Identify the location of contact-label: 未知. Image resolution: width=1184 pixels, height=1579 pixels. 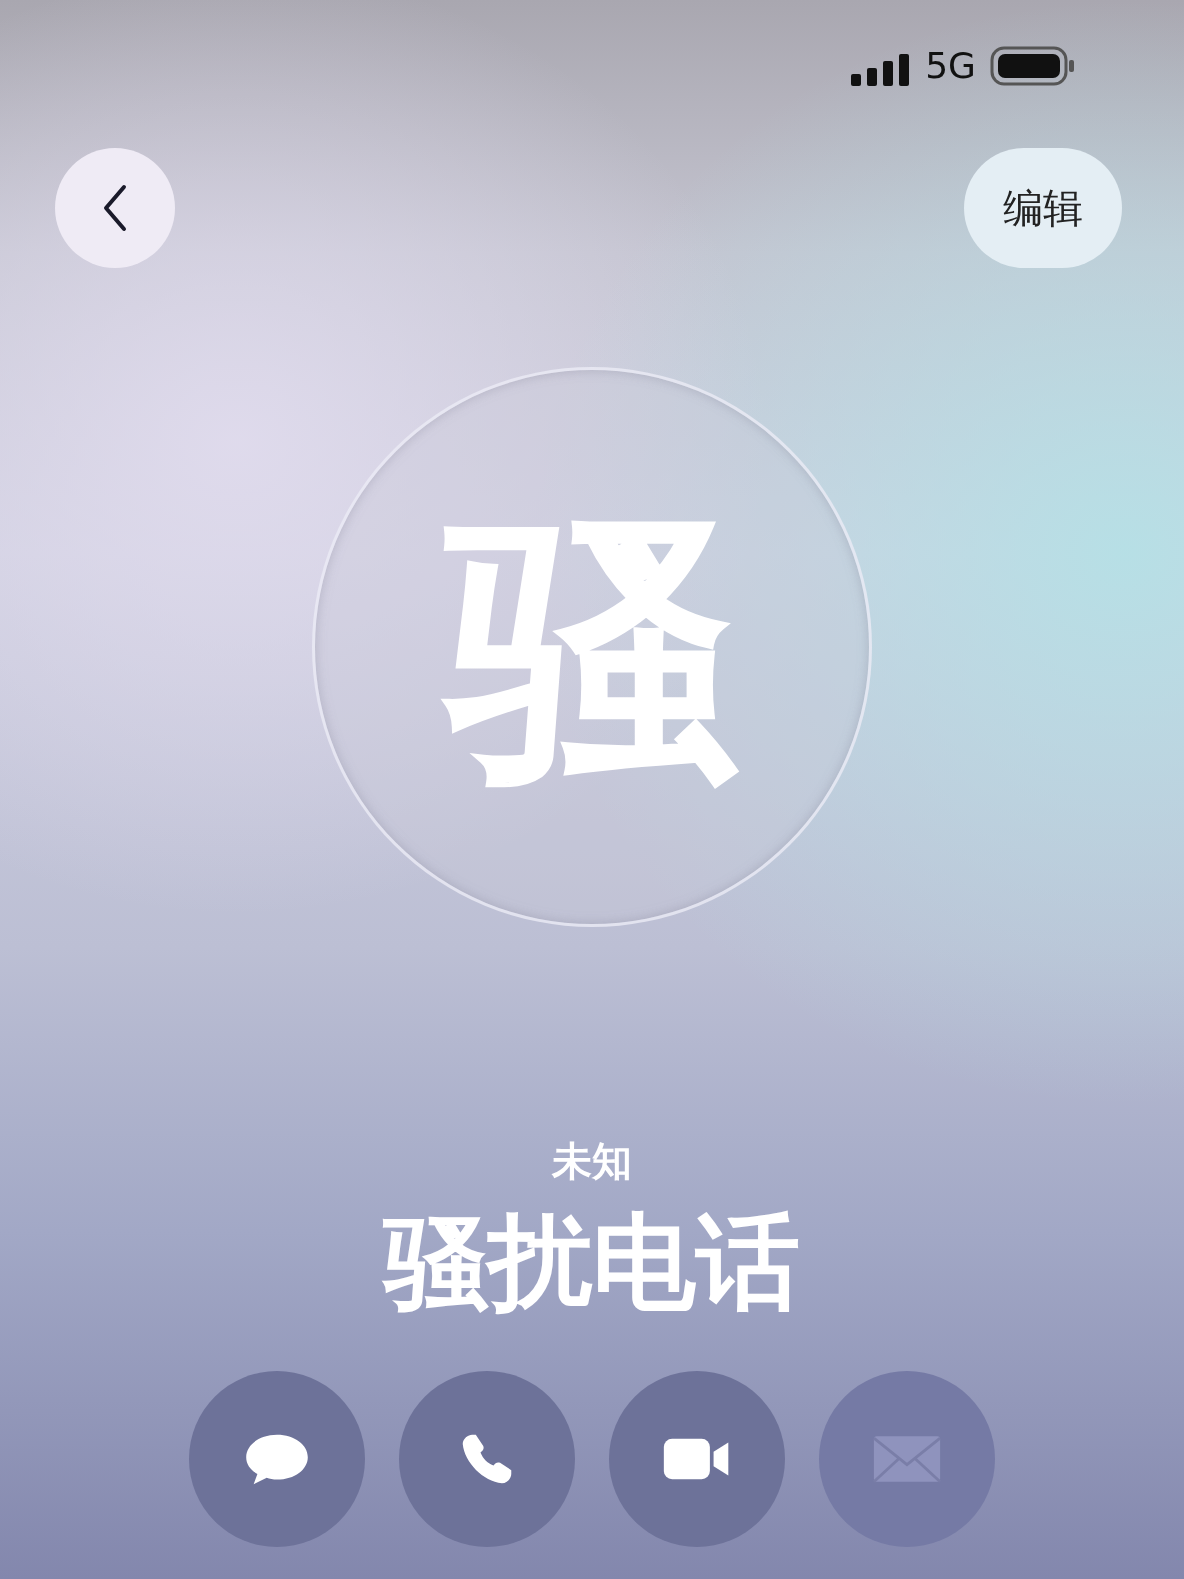
(591, 1161).